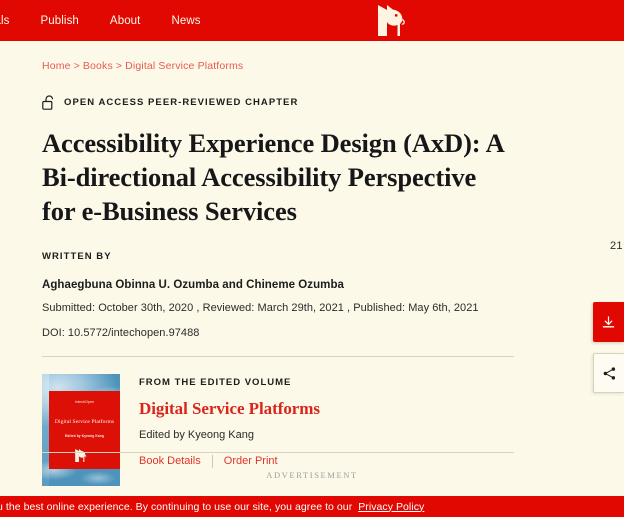 This screenshot has width=624, height=517. I want to click on chapter-metrics-counter: 21, so click(616, 246).